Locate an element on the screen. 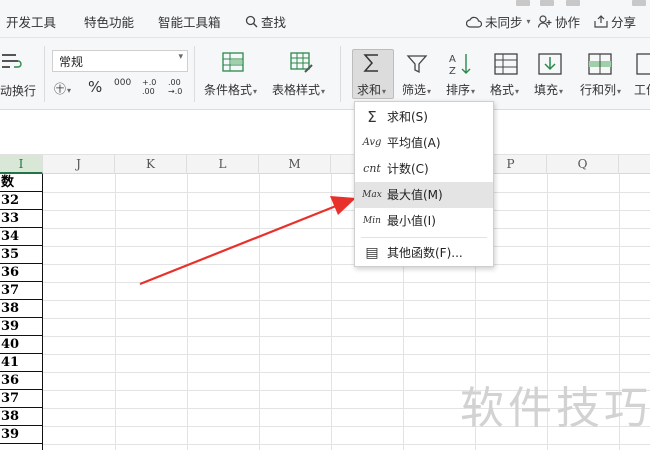  count-icon: cnt is located at coordinates (372, 168).